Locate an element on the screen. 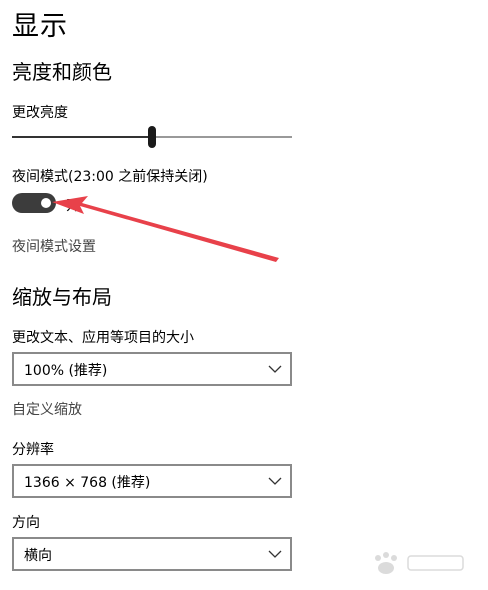 This screenshot has width=488, height=590. night-mode-state: 开 is located at coordinates (73, 206).